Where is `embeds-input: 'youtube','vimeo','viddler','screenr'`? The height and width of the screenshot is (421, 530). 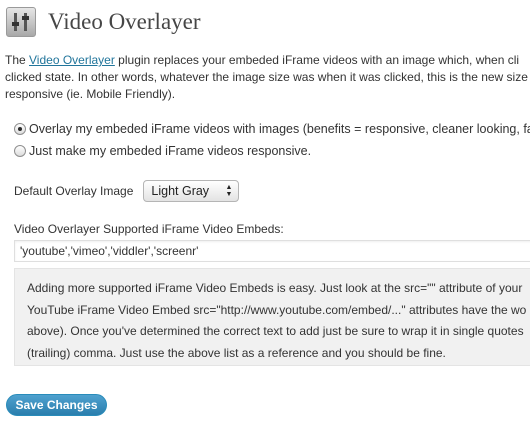 embeds-input: 'youtube','vimeo','viddler','screenr' is located at coordinates (272, 251).